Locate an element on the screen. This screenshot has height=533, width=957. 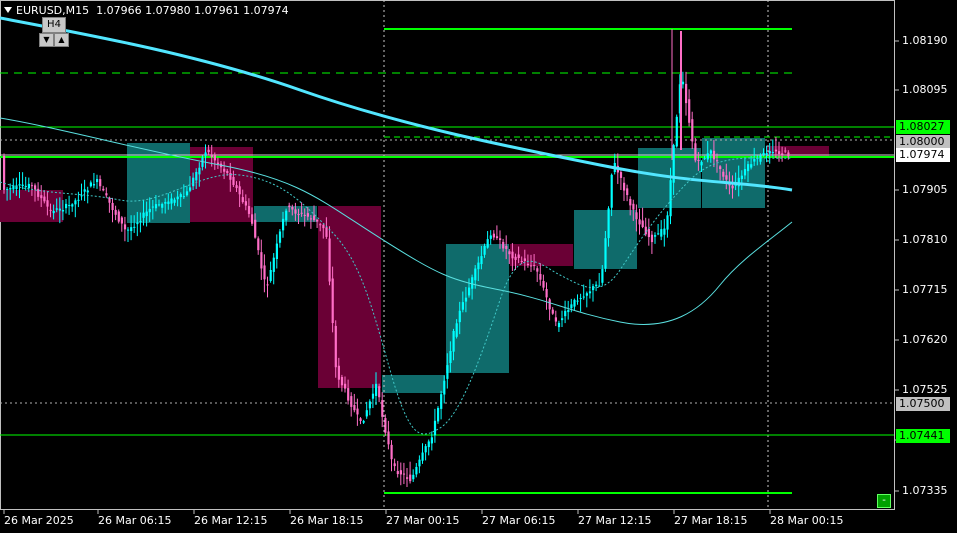
price-axis-label: 1.07715 is located at coordinates (925, 289).